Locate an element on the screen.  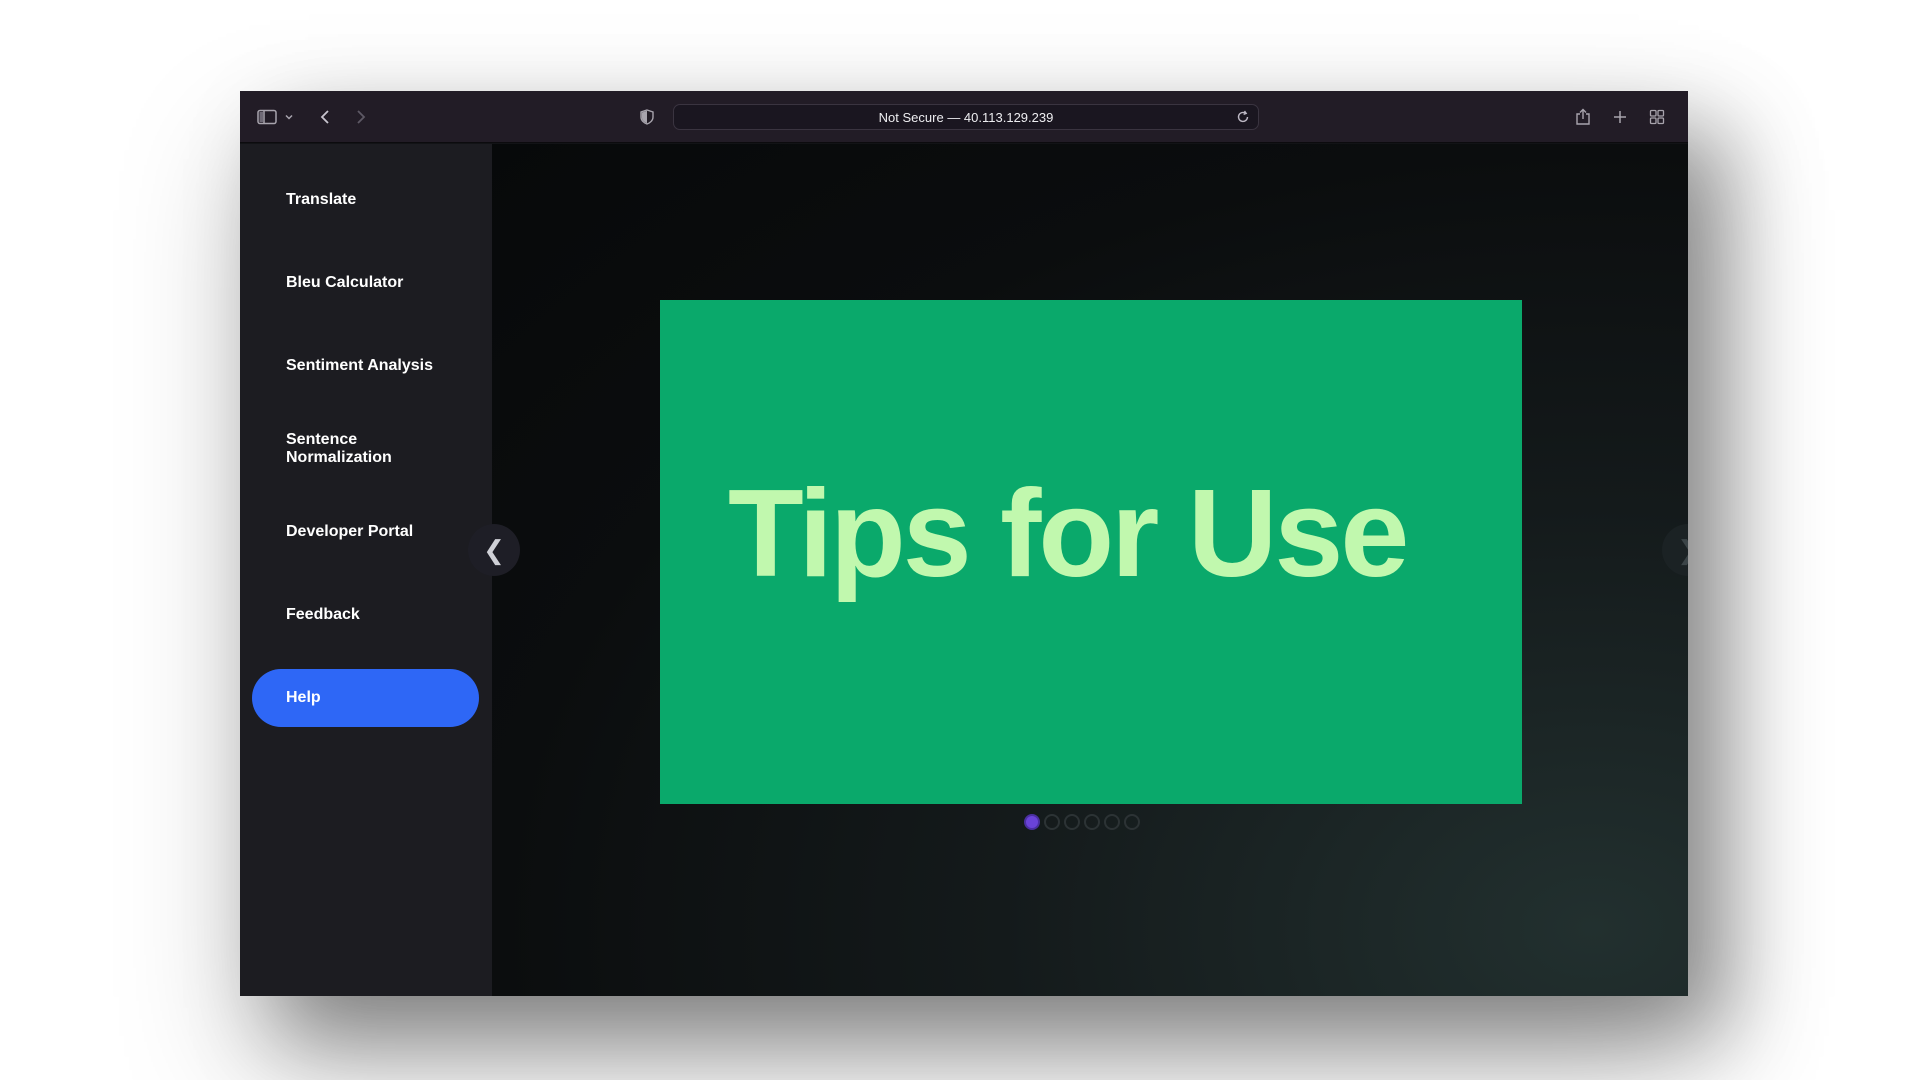
chevron-left-icon: ❮ is located at coordinates (494, 549).